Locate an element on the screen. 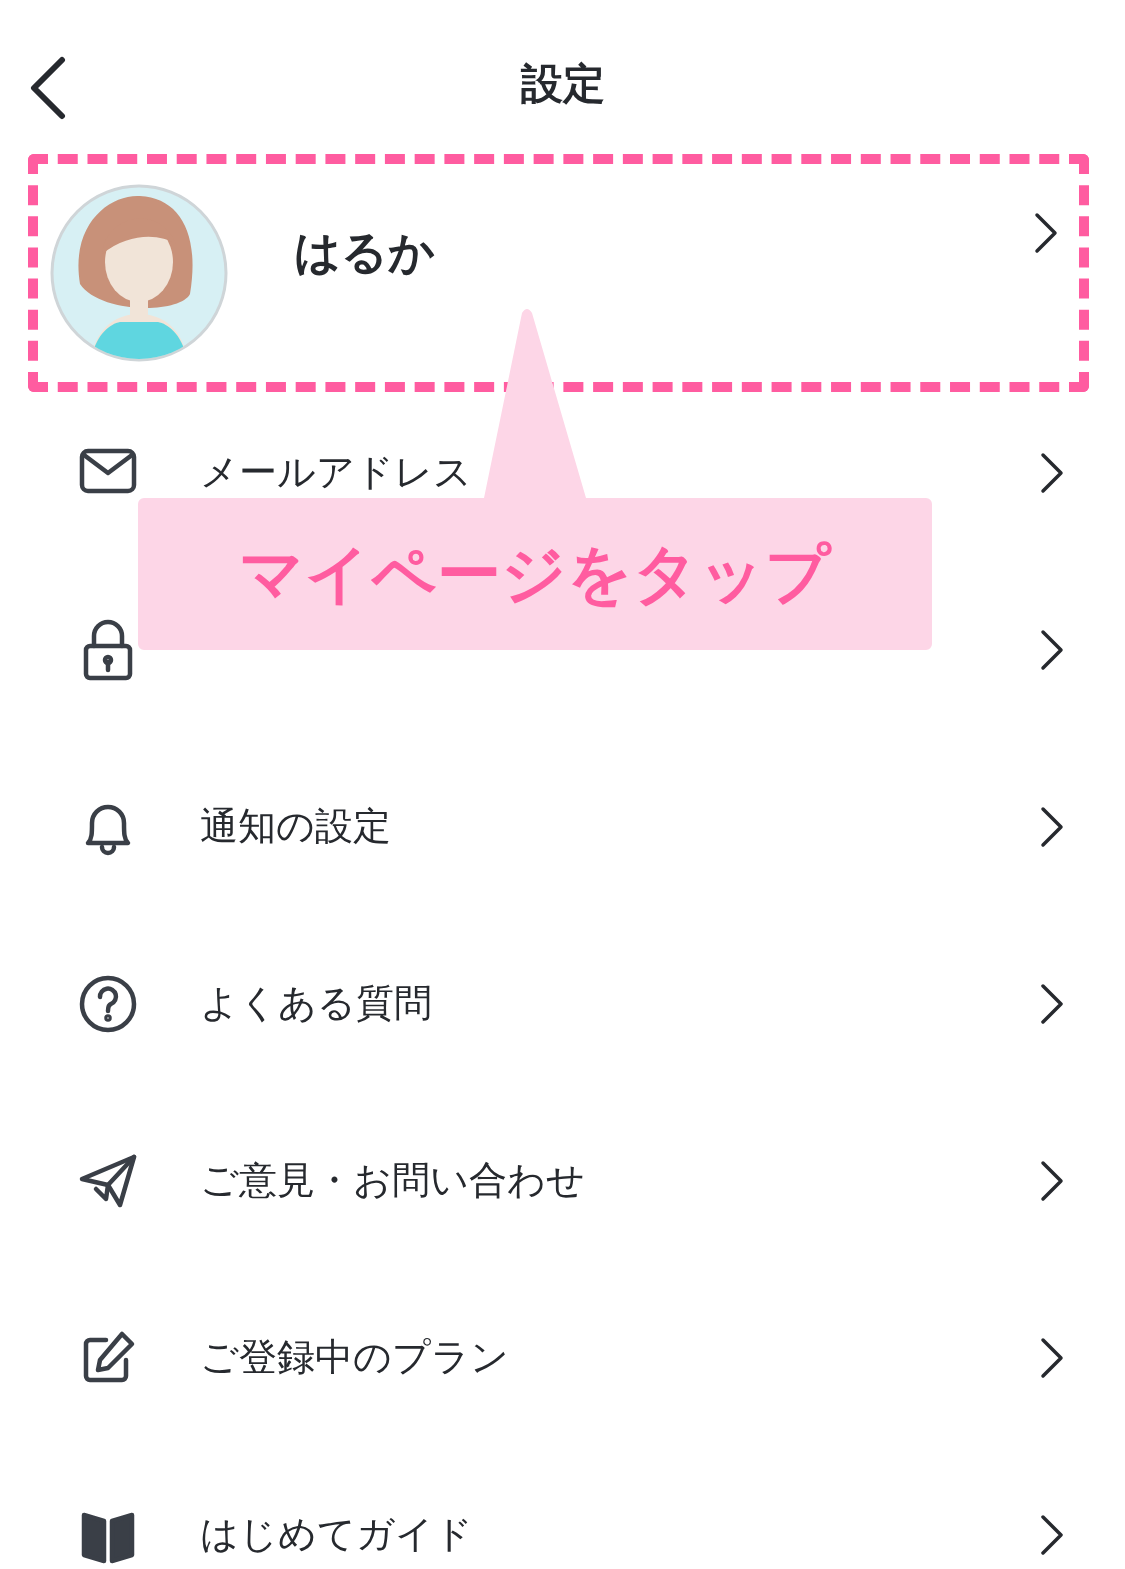 This screenshot has width=1125, height=1569. menu-label: ご登録中のプラン is located at coordinates (355, 1357).